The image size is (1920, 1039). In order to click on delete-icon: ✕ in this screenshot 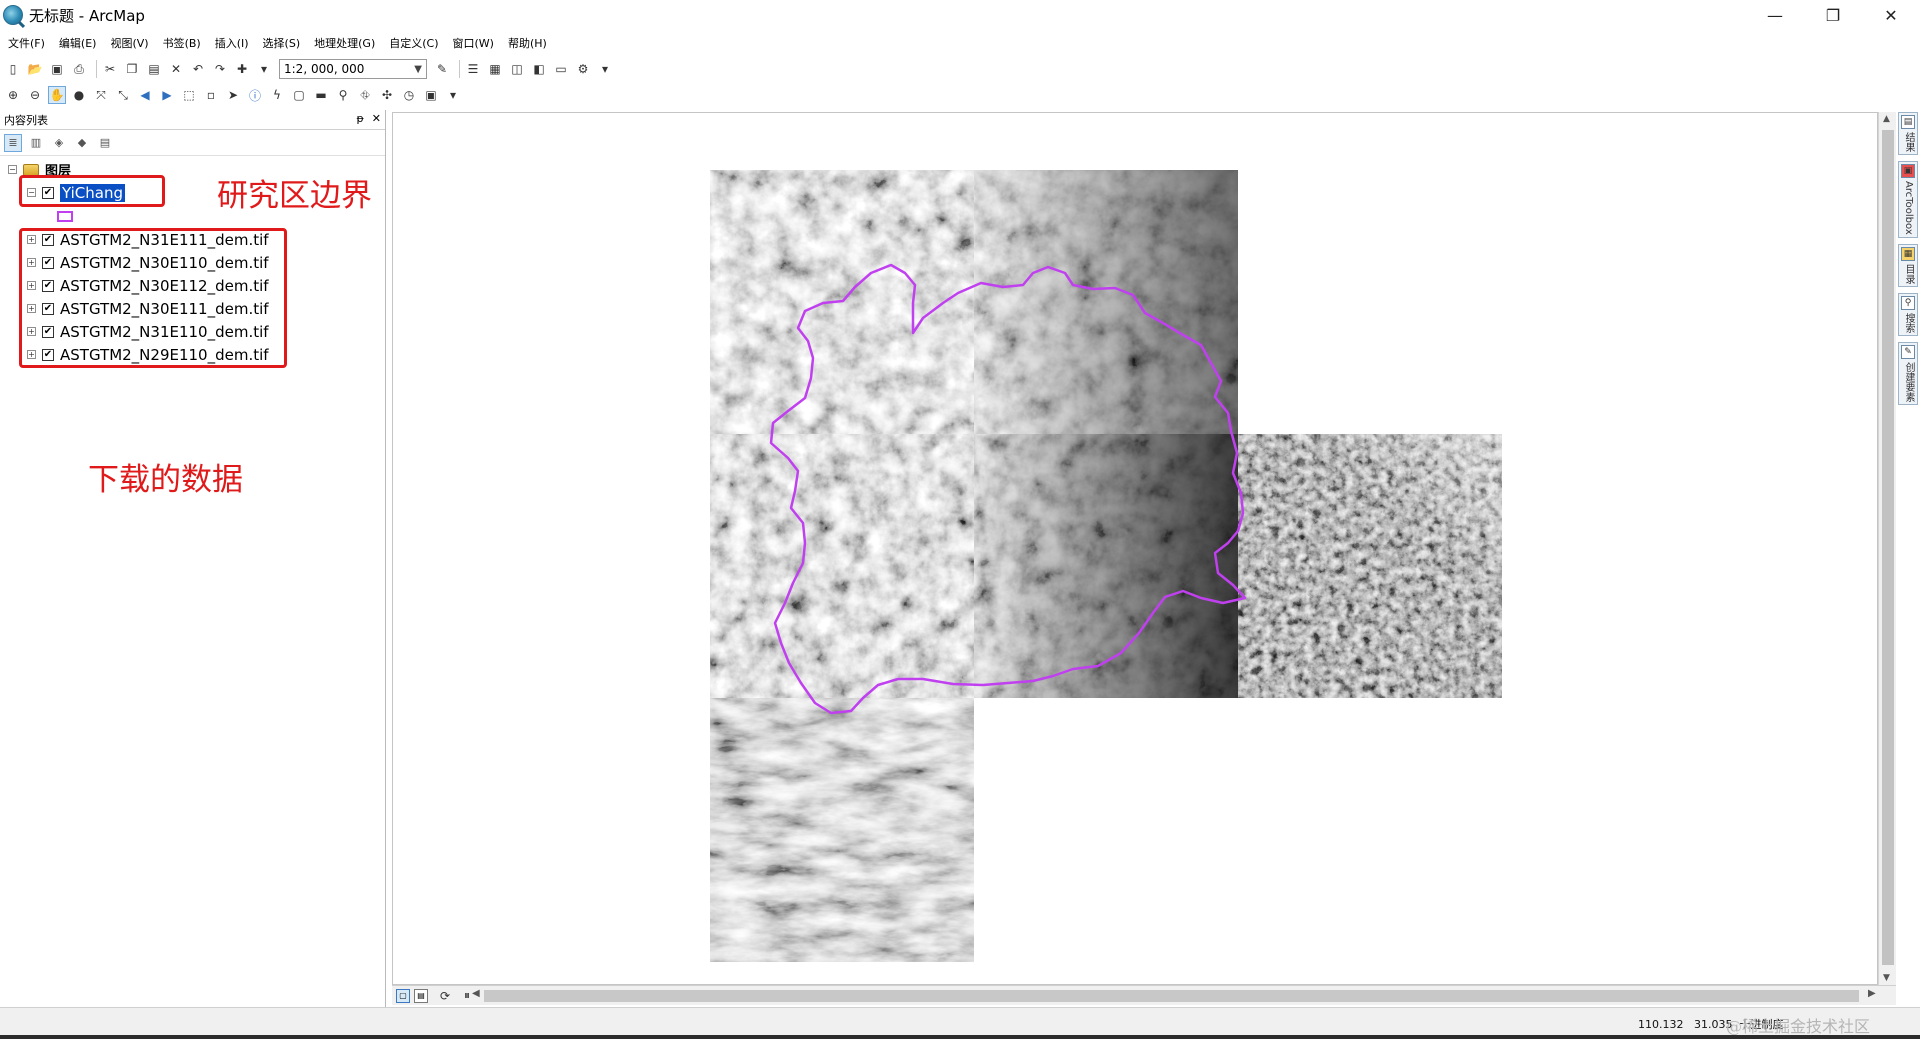, I will do `click(176, 69)`.